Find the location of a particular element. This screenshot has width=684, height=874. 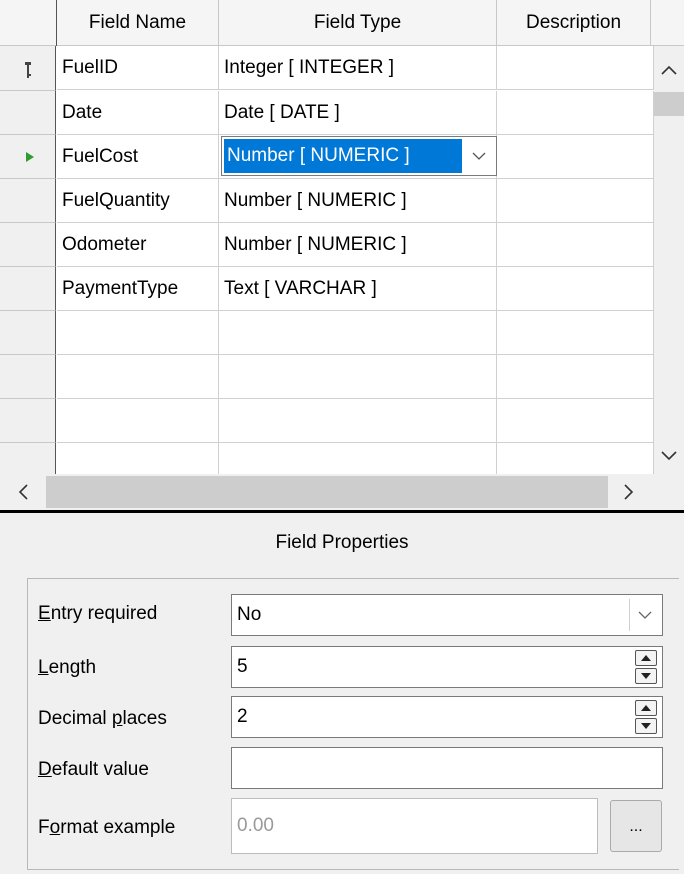

chevron-up-icon is located at coordinates (669, 70).